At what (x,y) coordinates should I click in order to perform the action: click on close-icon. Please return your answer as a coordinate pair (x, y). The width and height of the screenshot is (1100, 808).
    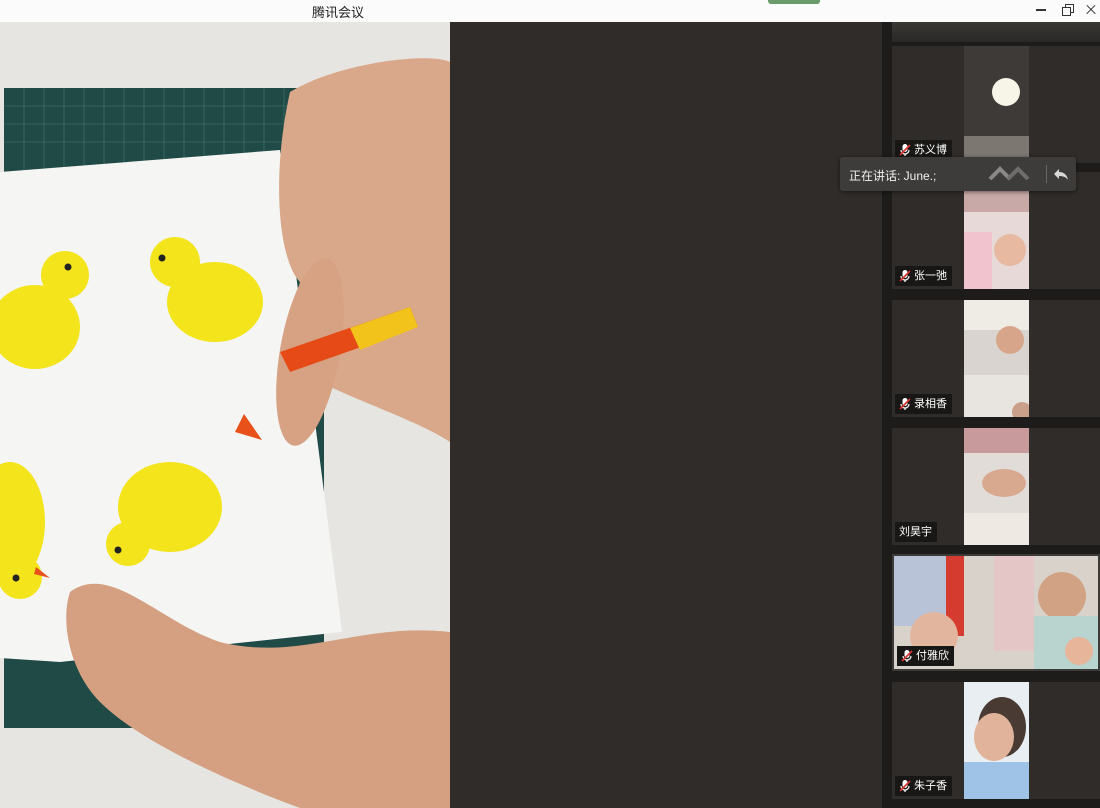
    Looking at the image, I should click on (1090, 10).